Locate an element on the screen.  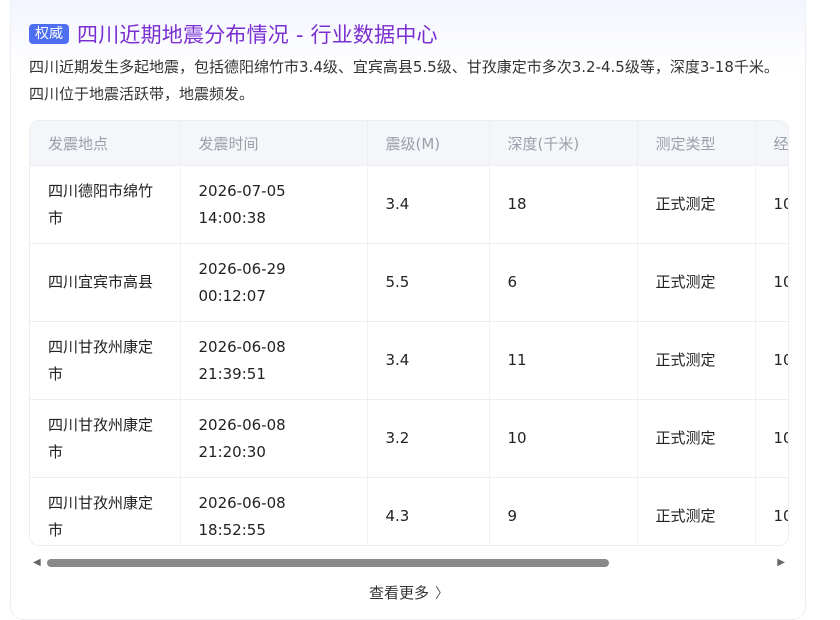
cell-depth: 9 is located at coordinates (563, 511).